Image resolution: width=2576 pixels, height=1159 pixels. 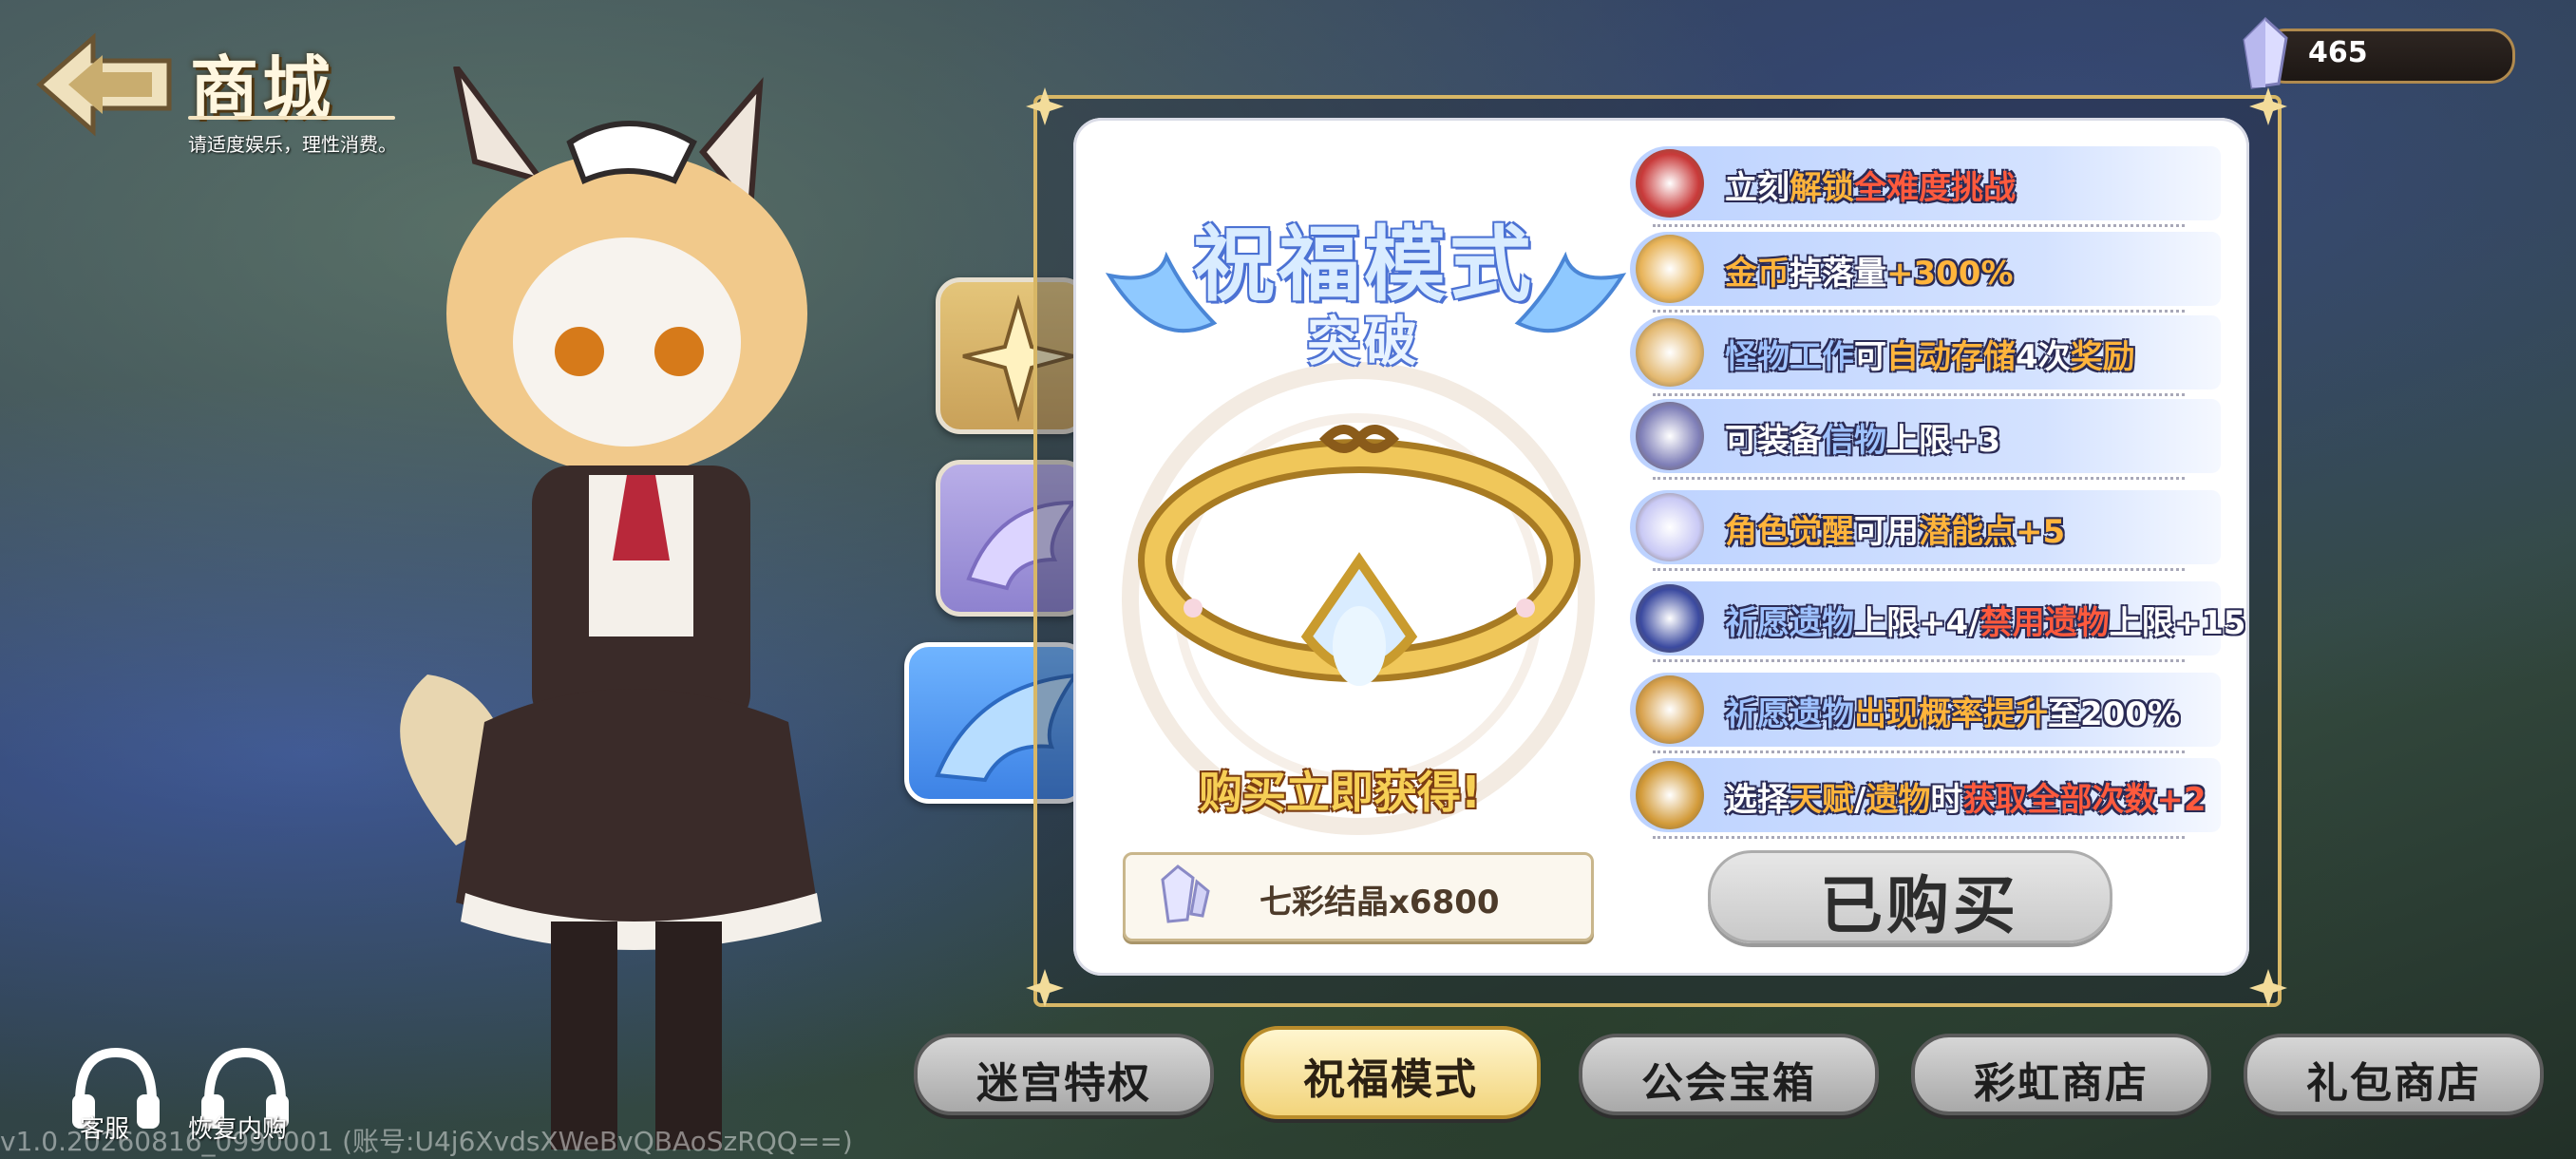 What do you see at coordinates (1870, 357) in the screenshot?
I see `benefit-text-part: 可` at bounding box center [1870, 357].